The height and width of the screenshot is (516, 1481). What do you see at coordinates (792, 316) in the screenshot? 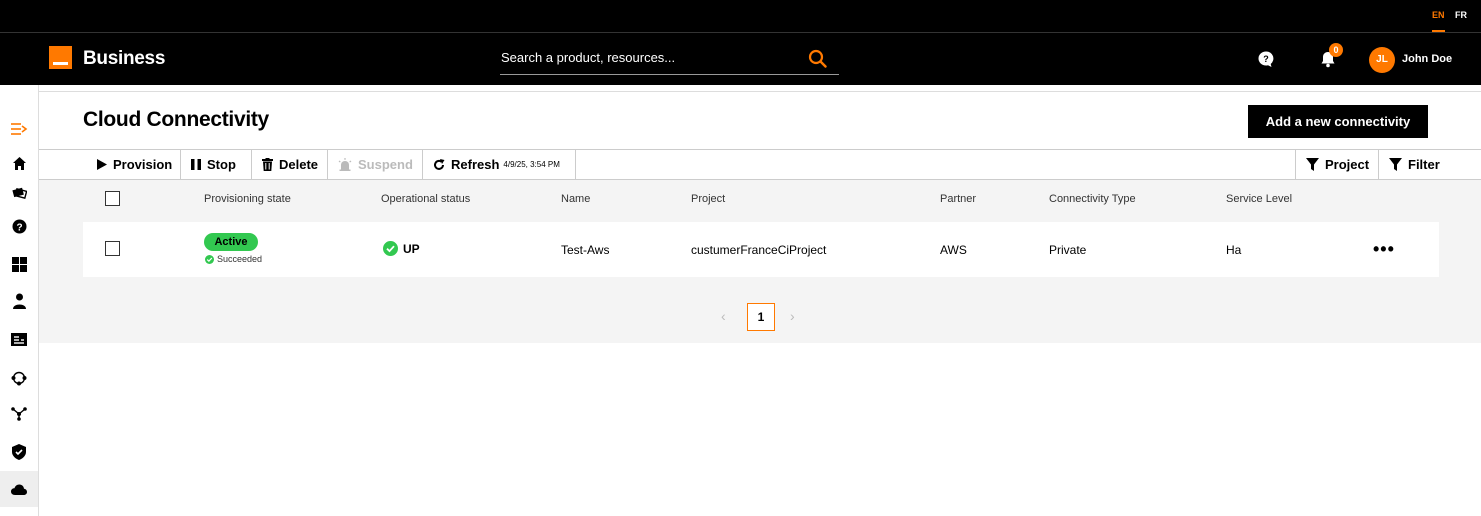
I see `pagination-next-button: ›` at bounding box center [792, 316].